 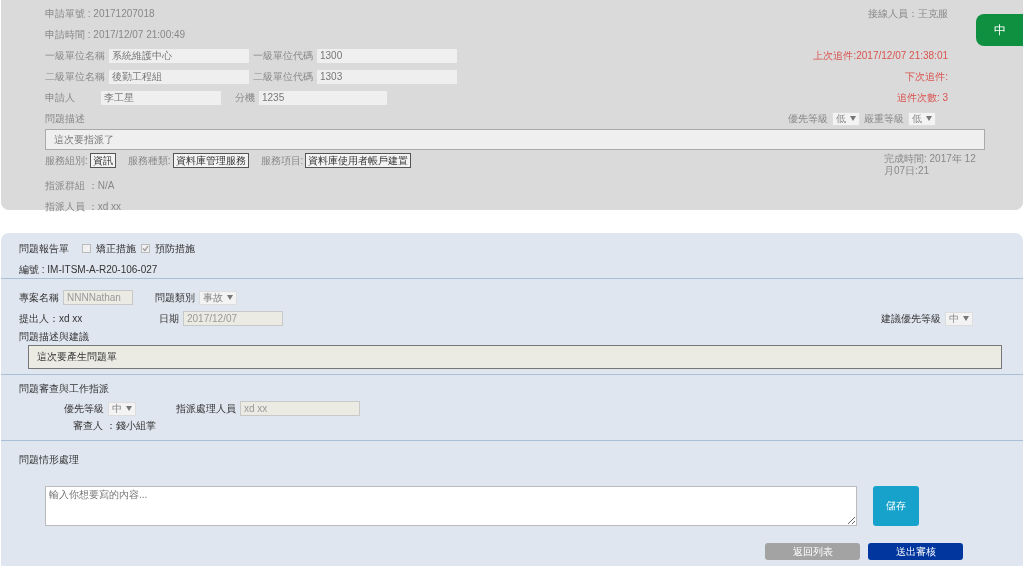 What do you see at coordinates (300, 408) in the screenshot?
I see `input-field: xd xx` at bounding box center [300, 408].